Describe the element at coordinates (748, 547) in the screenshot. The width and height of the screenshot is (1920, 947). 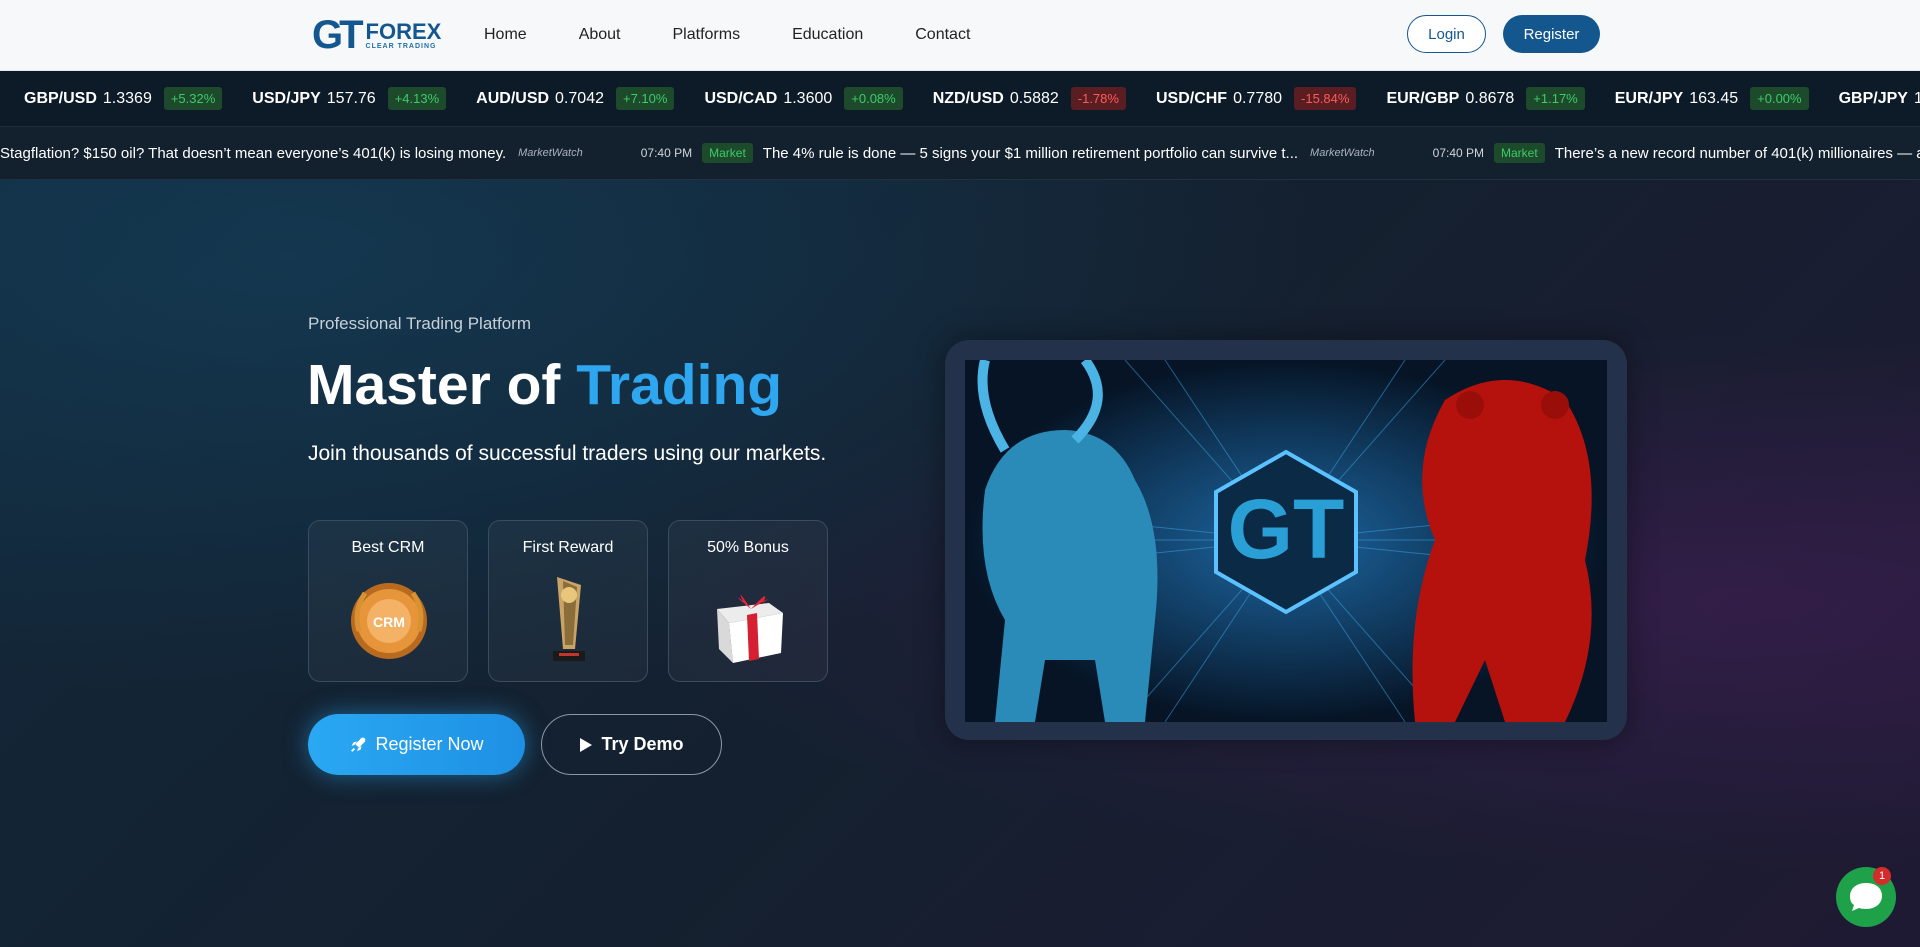
I see `badge-label: 50% Bonus` at that location.